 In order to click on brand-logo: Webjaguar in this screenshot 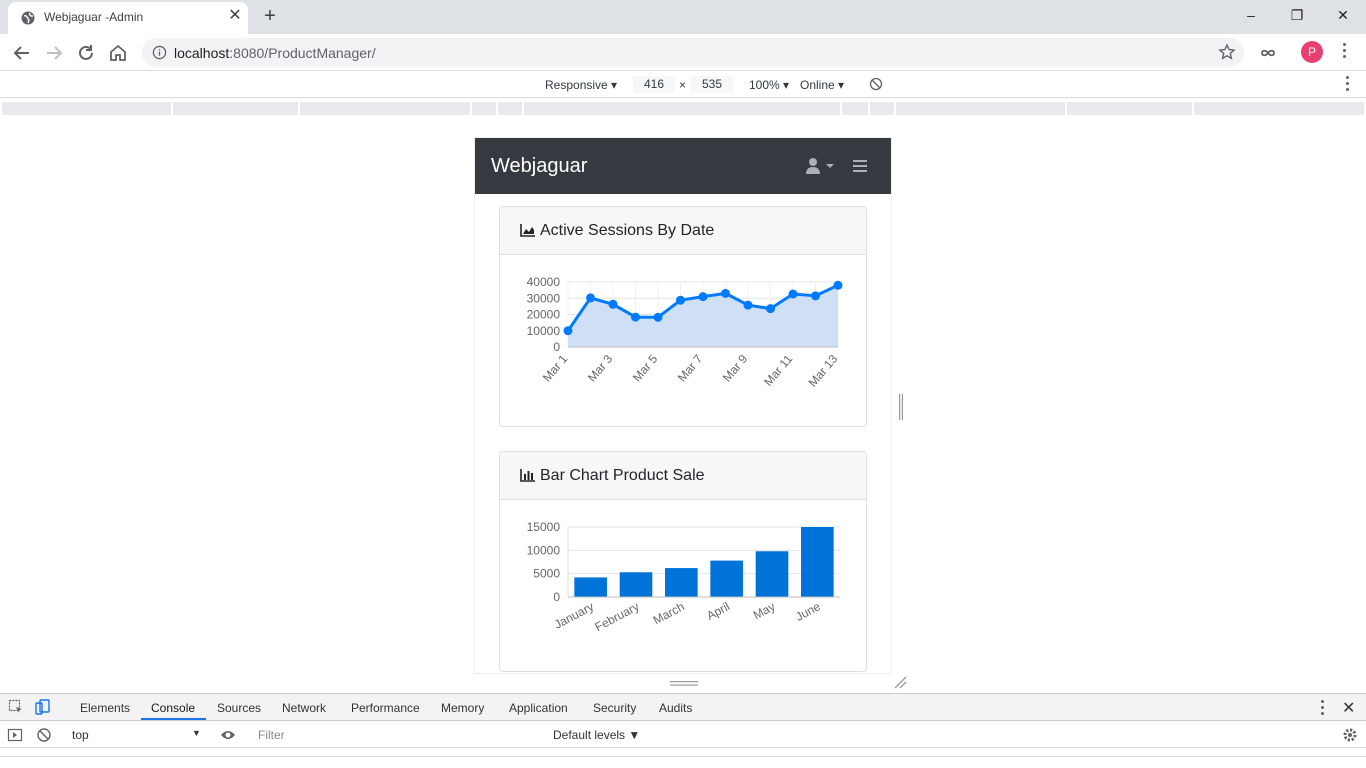, I will do `click(539, 166)`.